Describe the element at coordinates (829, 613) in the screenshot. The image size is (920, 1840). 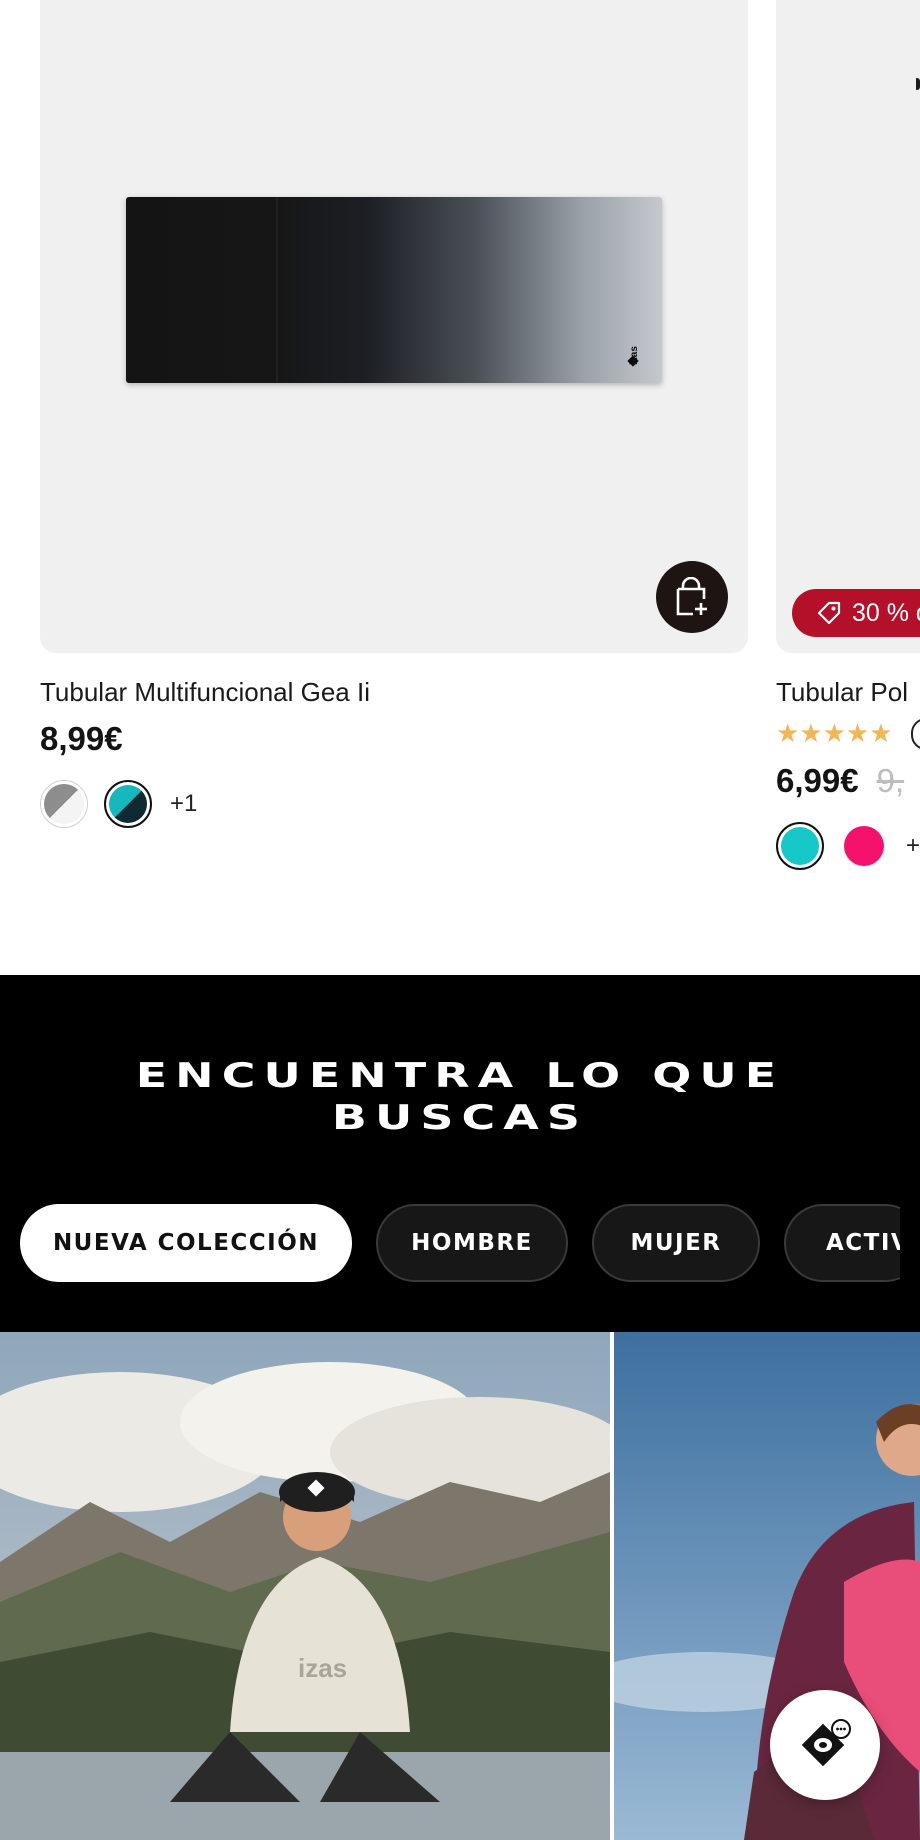
I see `tag-icon` at that location.